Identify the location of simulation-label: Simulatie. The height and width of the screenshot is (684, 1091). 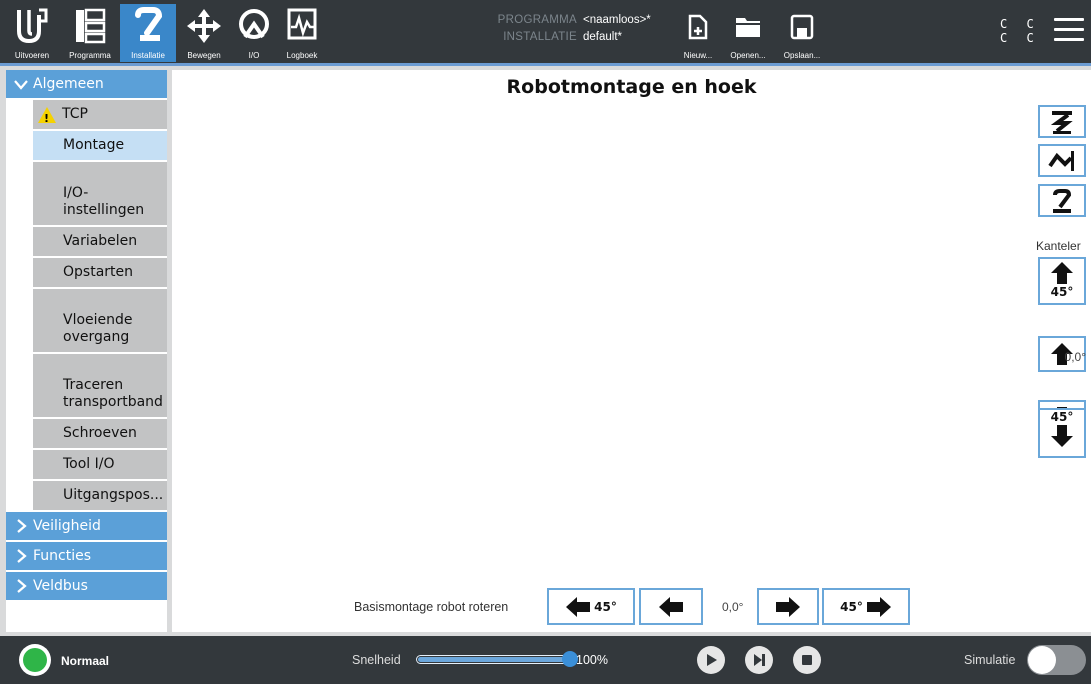
(990, 660).